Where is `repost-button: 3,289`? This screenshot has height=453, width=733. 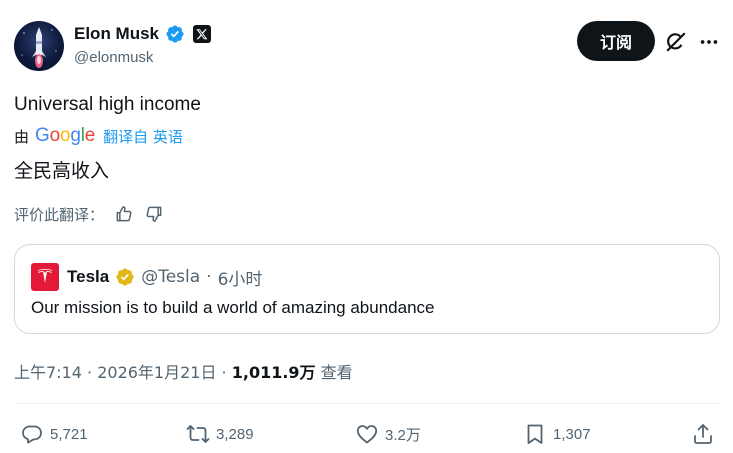 repost-button: 3,289 is located at coordinates (220, 434).